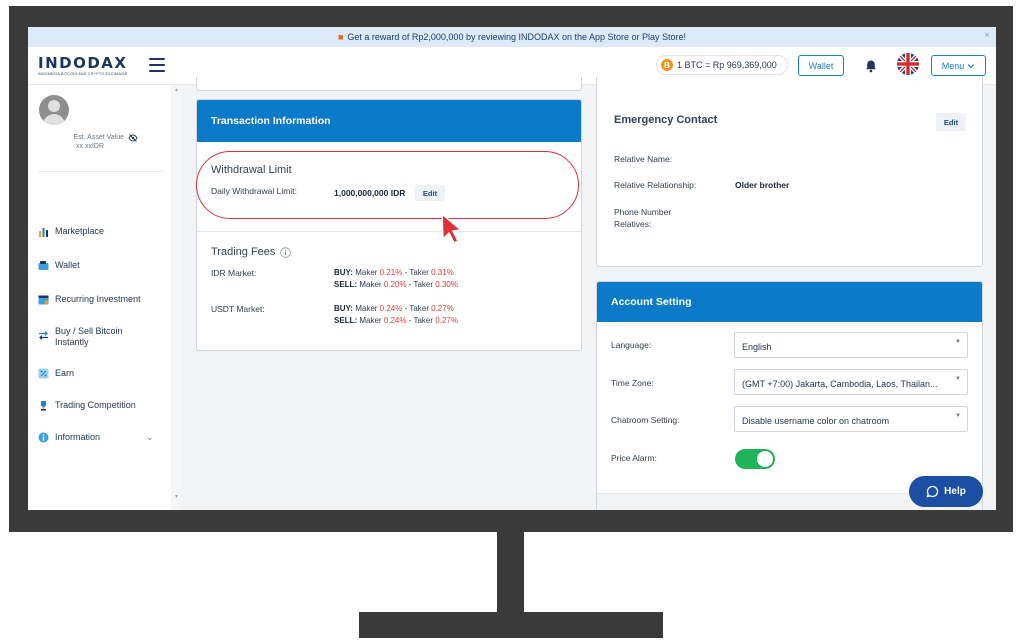 Image resolution: width=1023 pixels, height=643 pixels. What do you see at coordinates (389, 121) in the screenshot?
I see `transaction-information-header: Transaction Information` at bounding box center [389, 121].